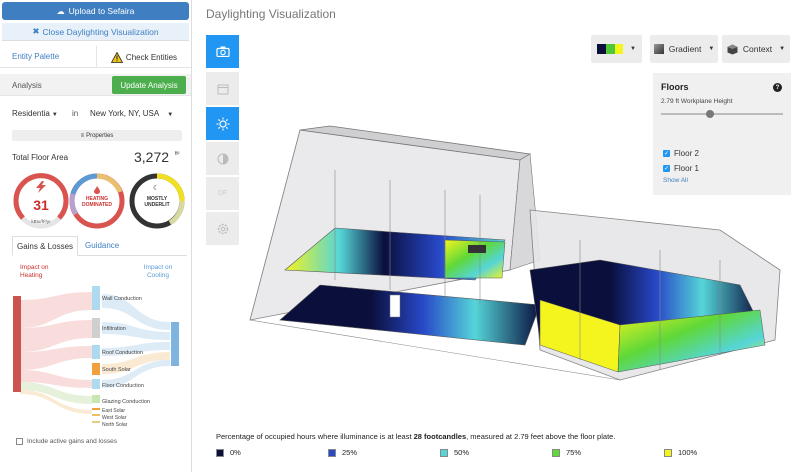 Image resolution: width=795 pixels, height=472 pixels. I want to click on sankey-cooling-node, so click(175, 344).